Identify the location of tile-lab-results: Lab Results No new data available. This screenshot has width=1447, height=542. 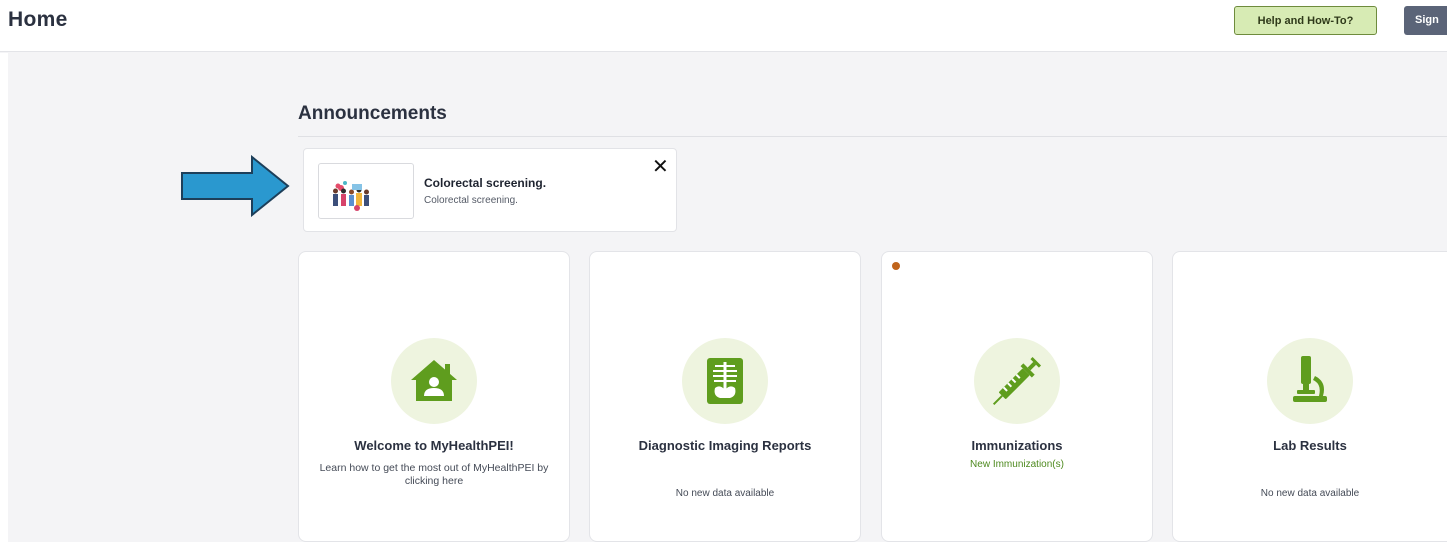
(1309, 396).